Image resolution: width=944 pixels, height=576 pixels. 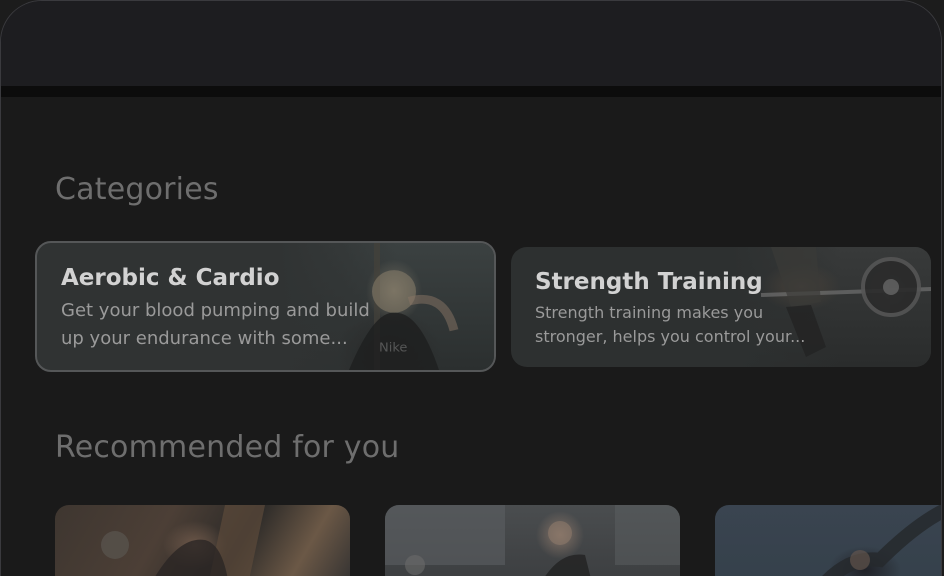 What do you see at coordinates (471, 43) in the screenshot?
I see `top-app-bar` at bounding box center [471, 43].